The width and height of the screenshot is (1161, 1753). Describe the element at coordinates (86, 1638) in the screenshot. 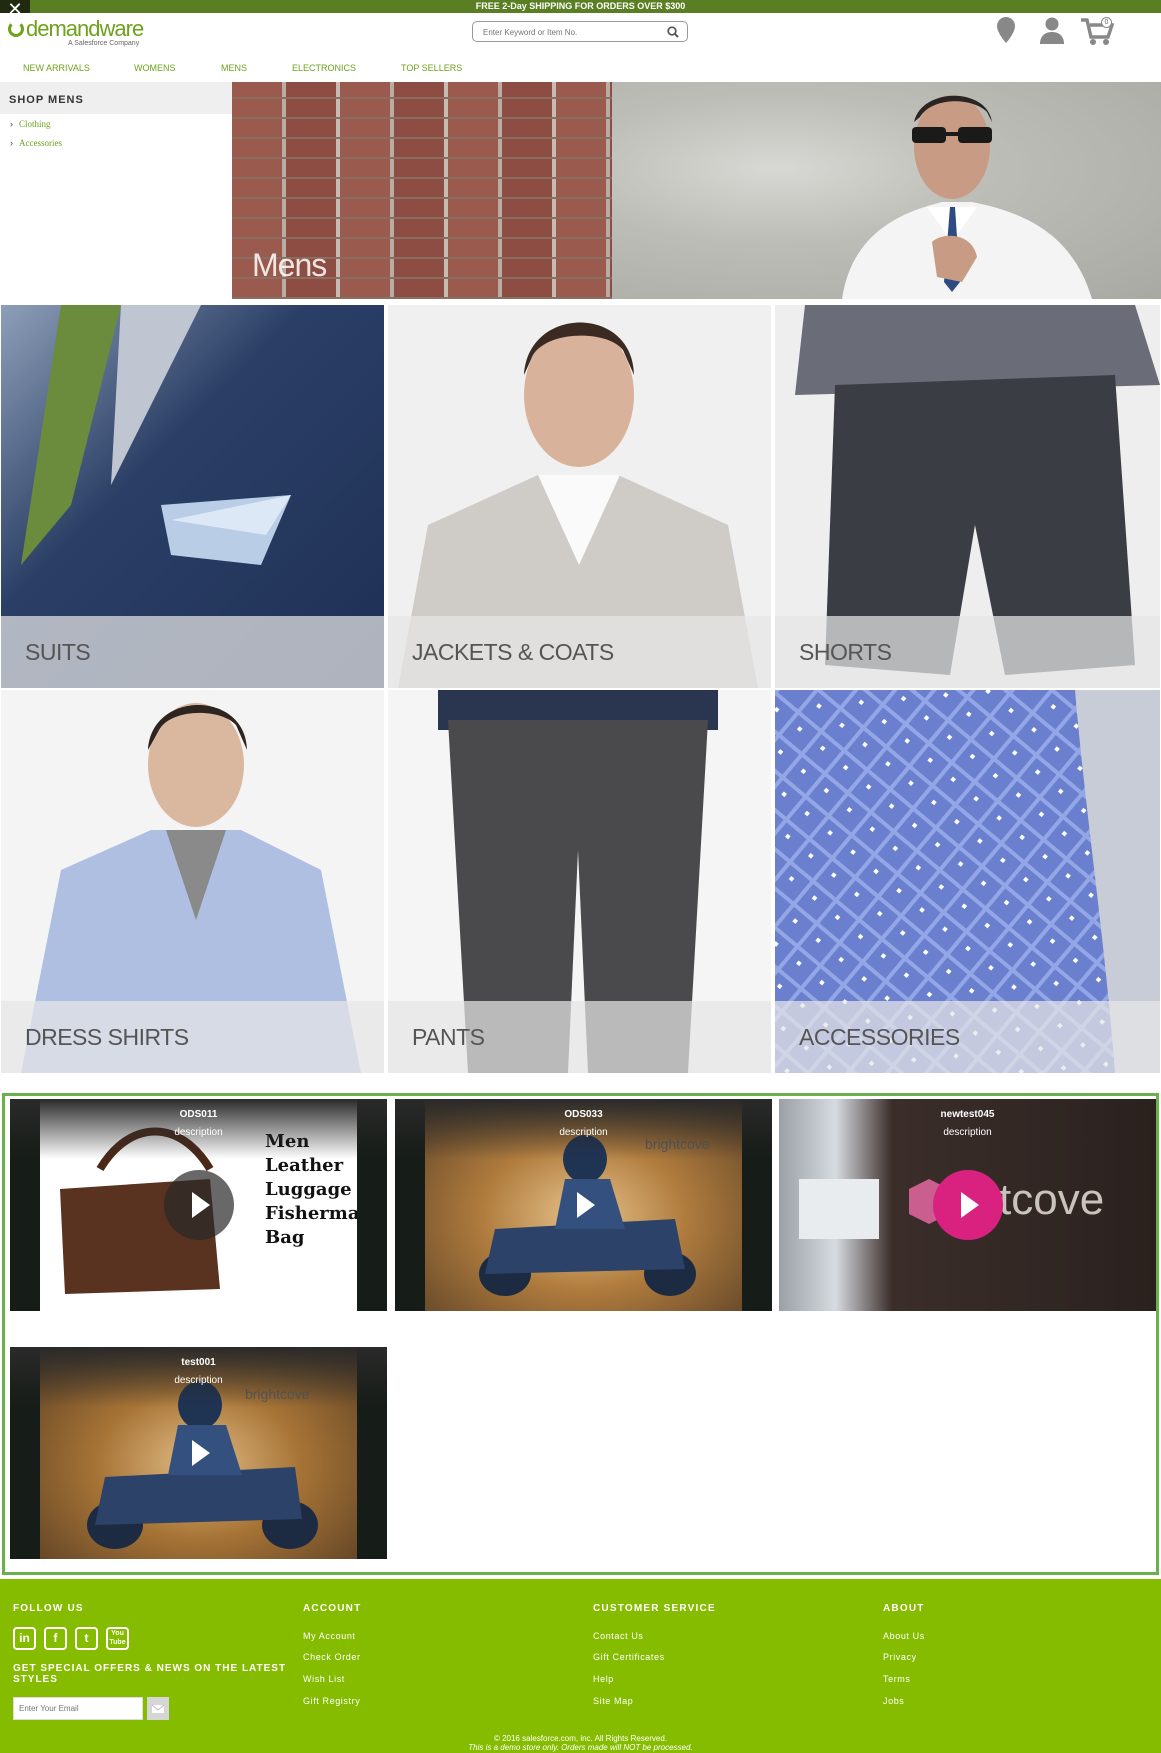

I see `twitter-icon: t` at that location.